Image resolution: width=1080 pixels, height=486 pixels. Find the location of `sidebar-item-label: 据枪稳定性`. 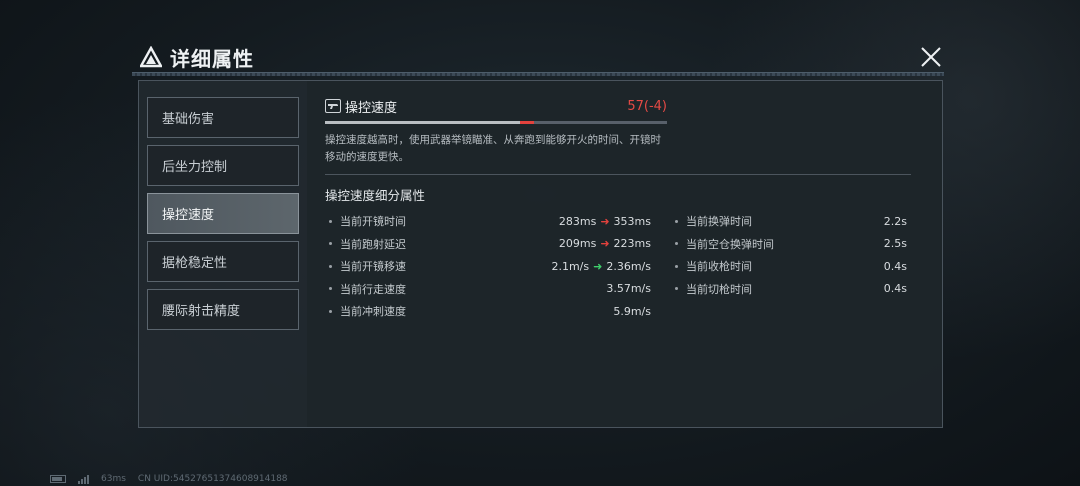

sidebar-item-label: 据枪稳定性 is located at coordinates (195, 263).